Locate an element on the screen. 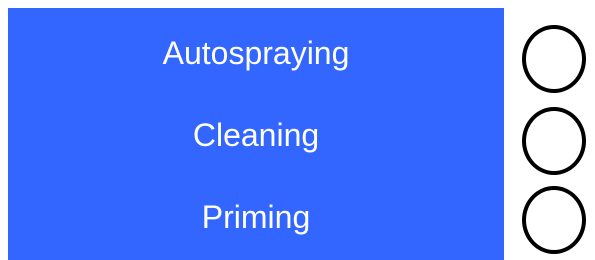 The image size is (595, 260). autospraying-radio-button is located at coordinates (554, 59).